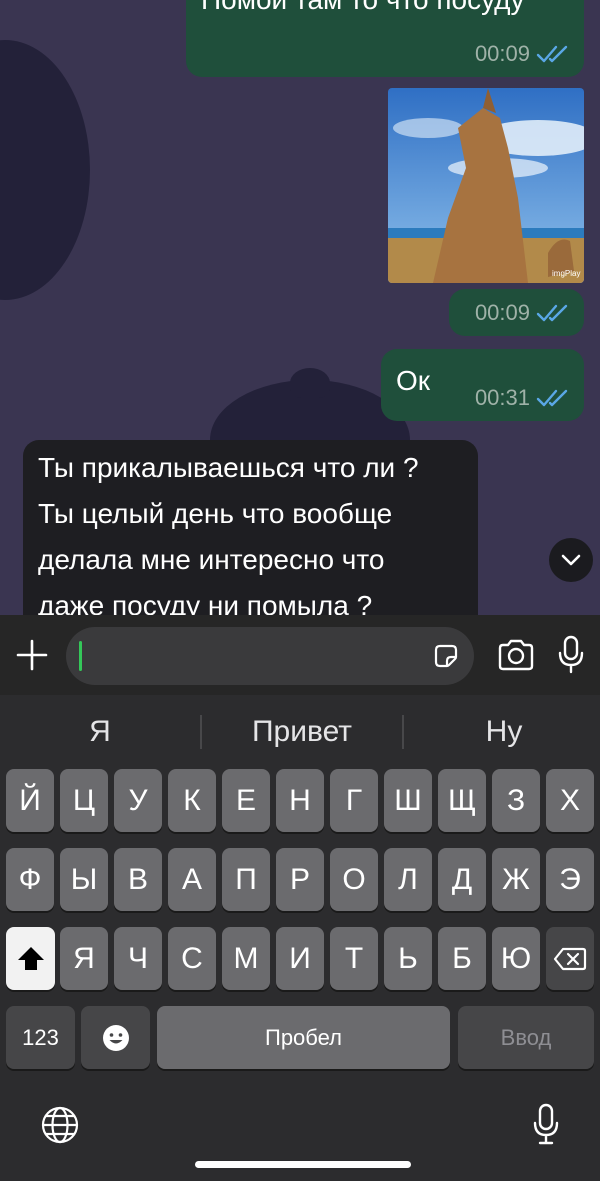 This screenshot has width=600, height=1181. I want to click on key: М, so click(246, 958).